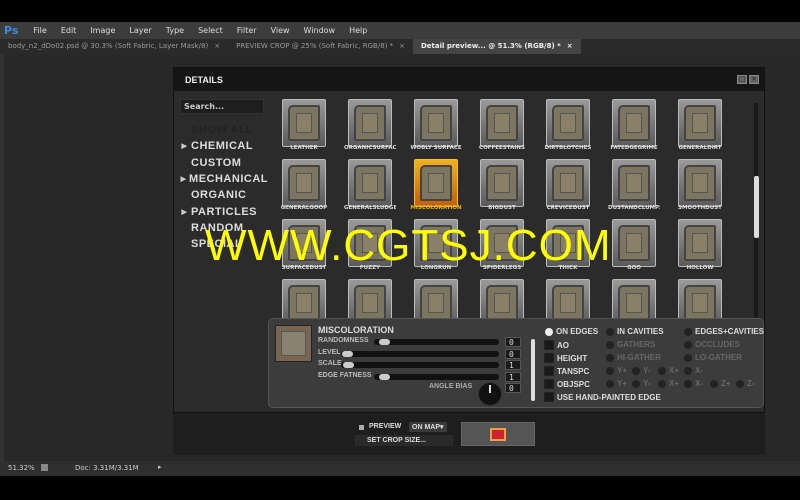  Describe the element at coordinates (700, 248) in the screenshot. I see `material-tile: HOLLOW` at that location.